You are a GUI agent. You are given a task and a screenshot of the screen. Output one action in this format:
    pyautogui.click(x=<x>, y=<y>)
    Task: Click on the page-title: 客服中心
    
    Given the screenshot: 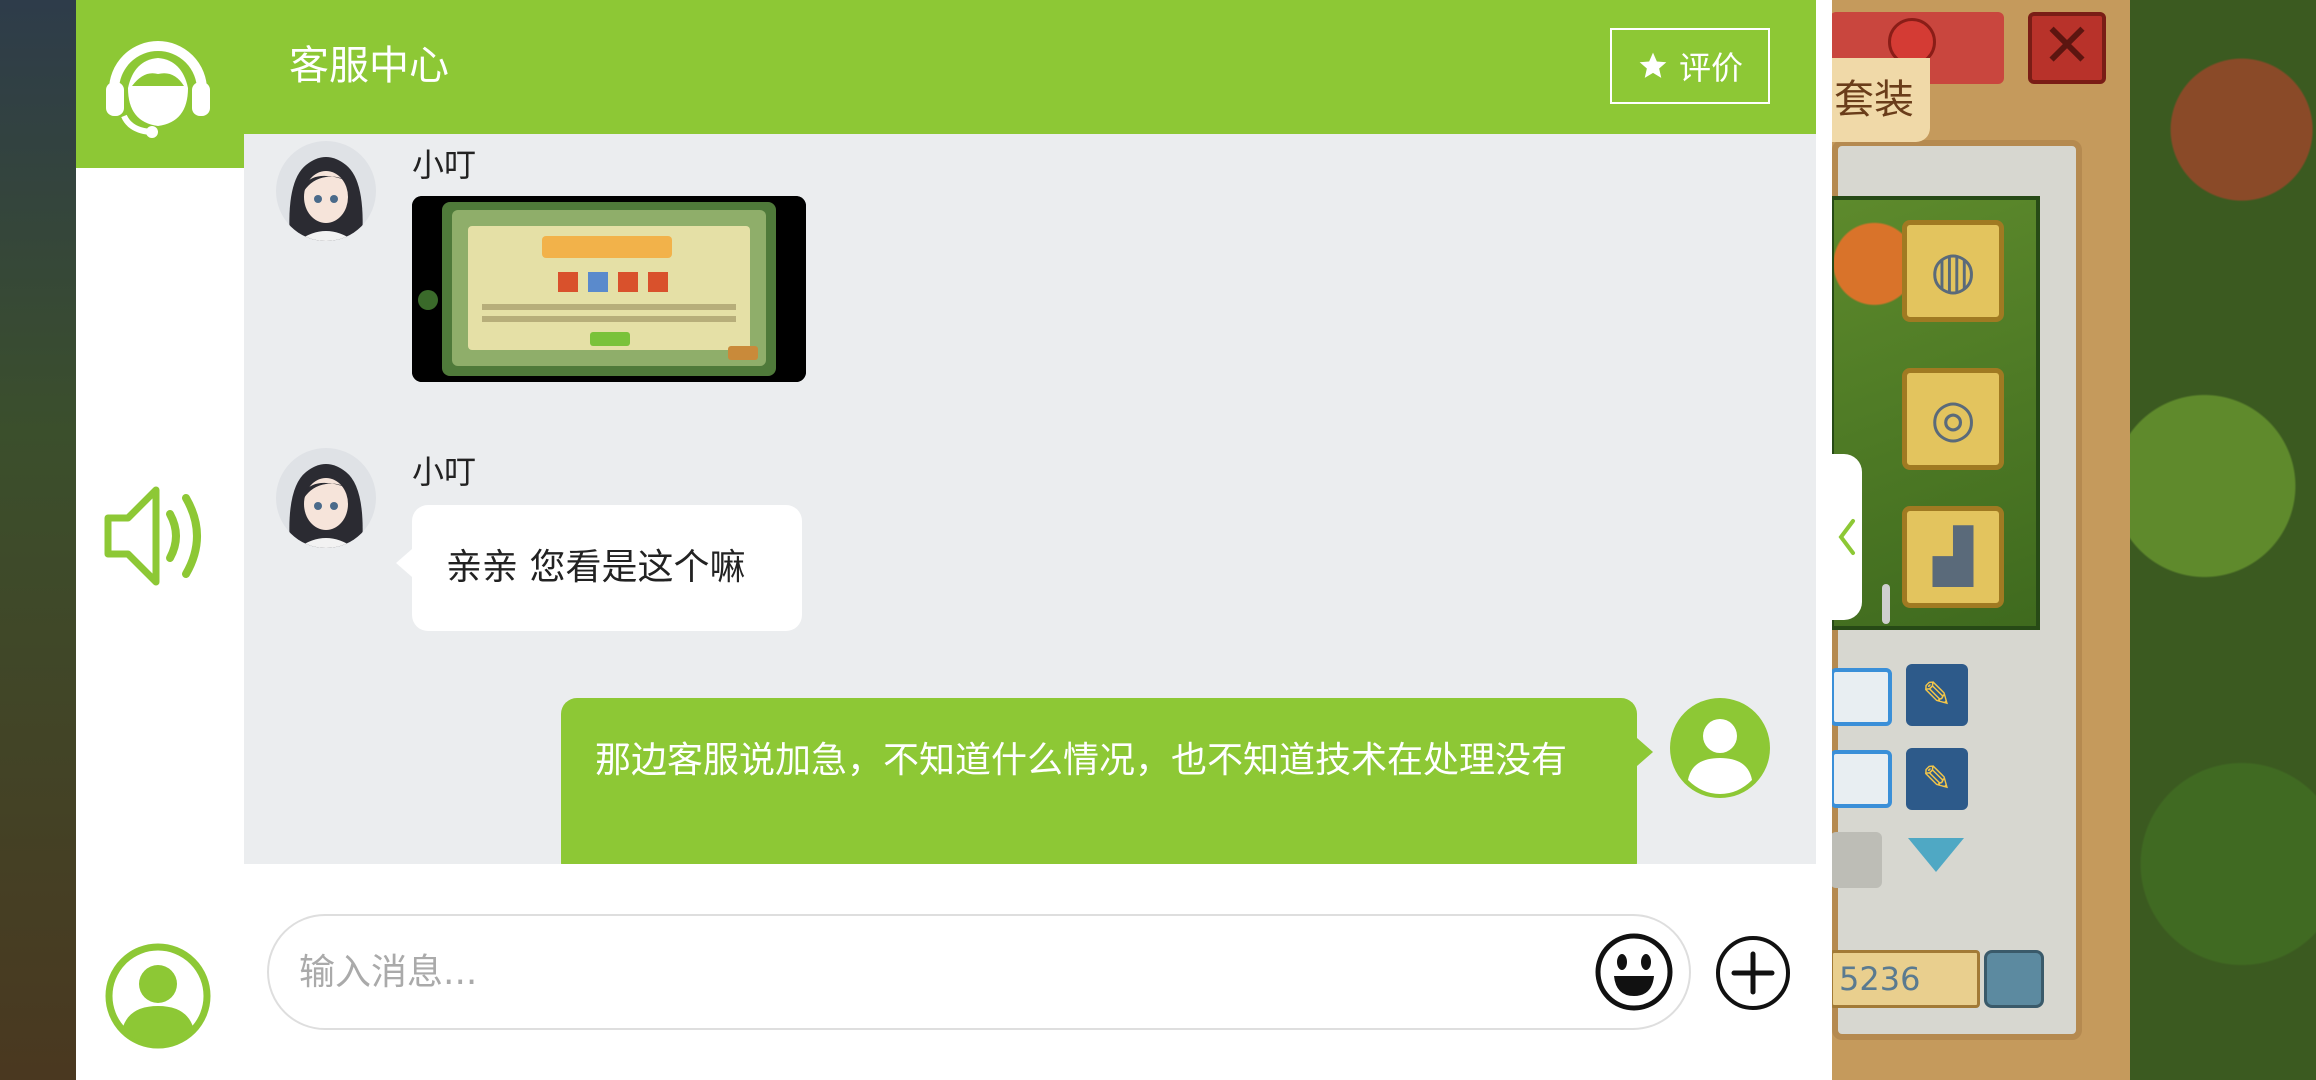 What is the action you would take?
    pyautogui.click(x=369, y=66)
    